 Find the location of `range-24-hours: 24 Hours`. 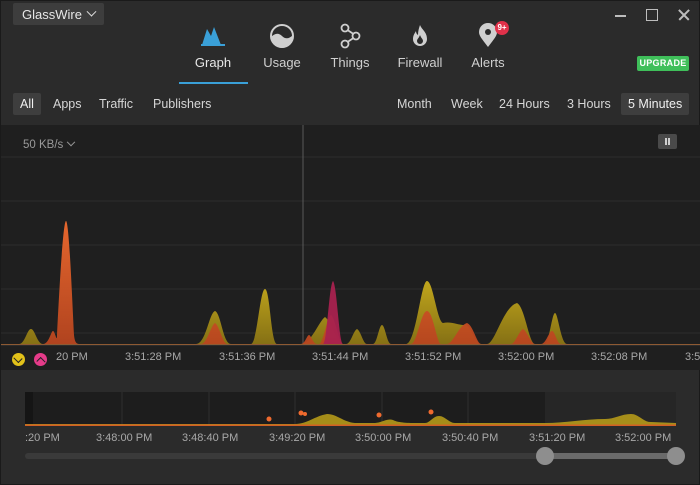

range-24-hours: 24 Hours is located at coordinates (524, 104).